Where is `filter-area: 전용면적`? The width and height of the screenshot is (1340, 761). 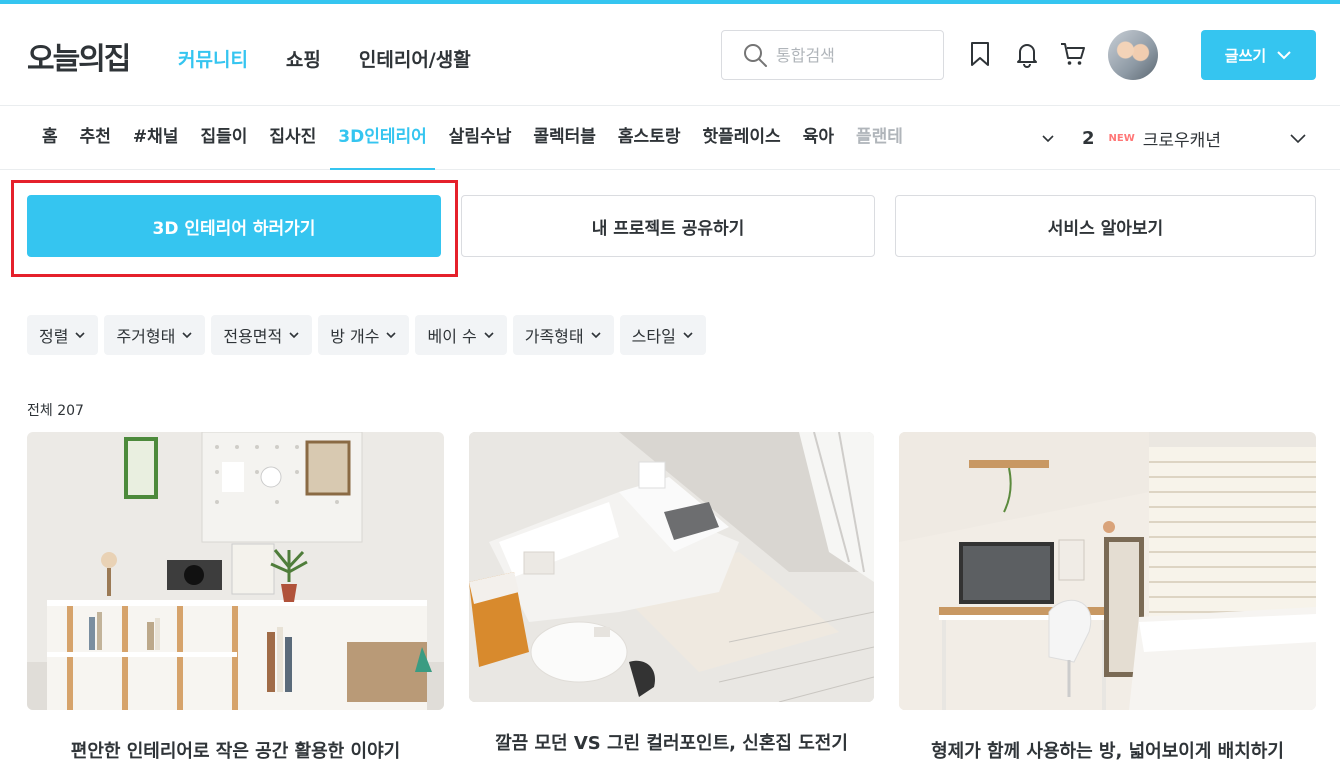 filter-area: 전용면적 is located at coordinates (262, 335).